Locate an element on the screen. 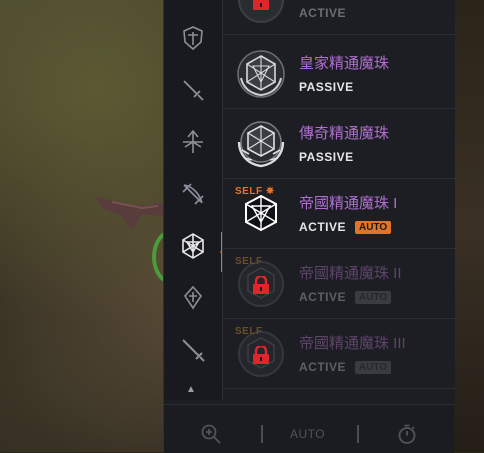  crossed-bow-icon is located at coordinates (193, 141).